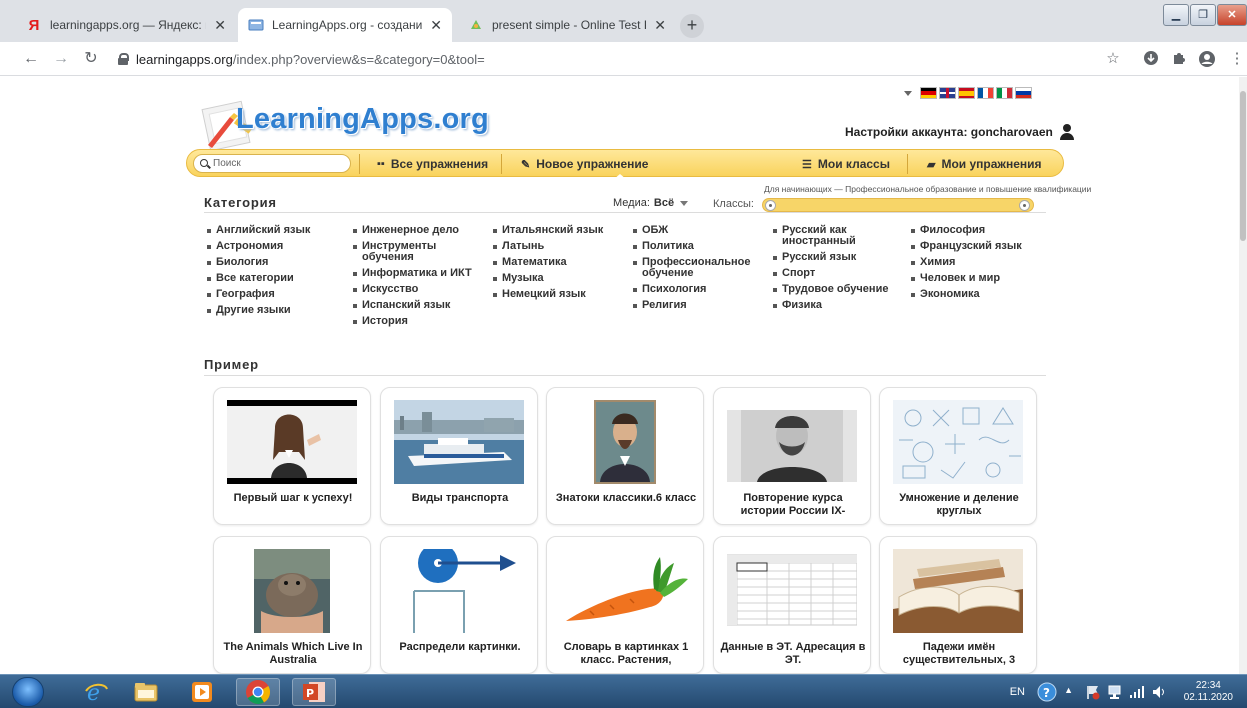  What do you see at coordinates (846, 164) in the screenshot?
I see `menu-my-classes: ☰ Мои классы` at bounding box center [846, 164].